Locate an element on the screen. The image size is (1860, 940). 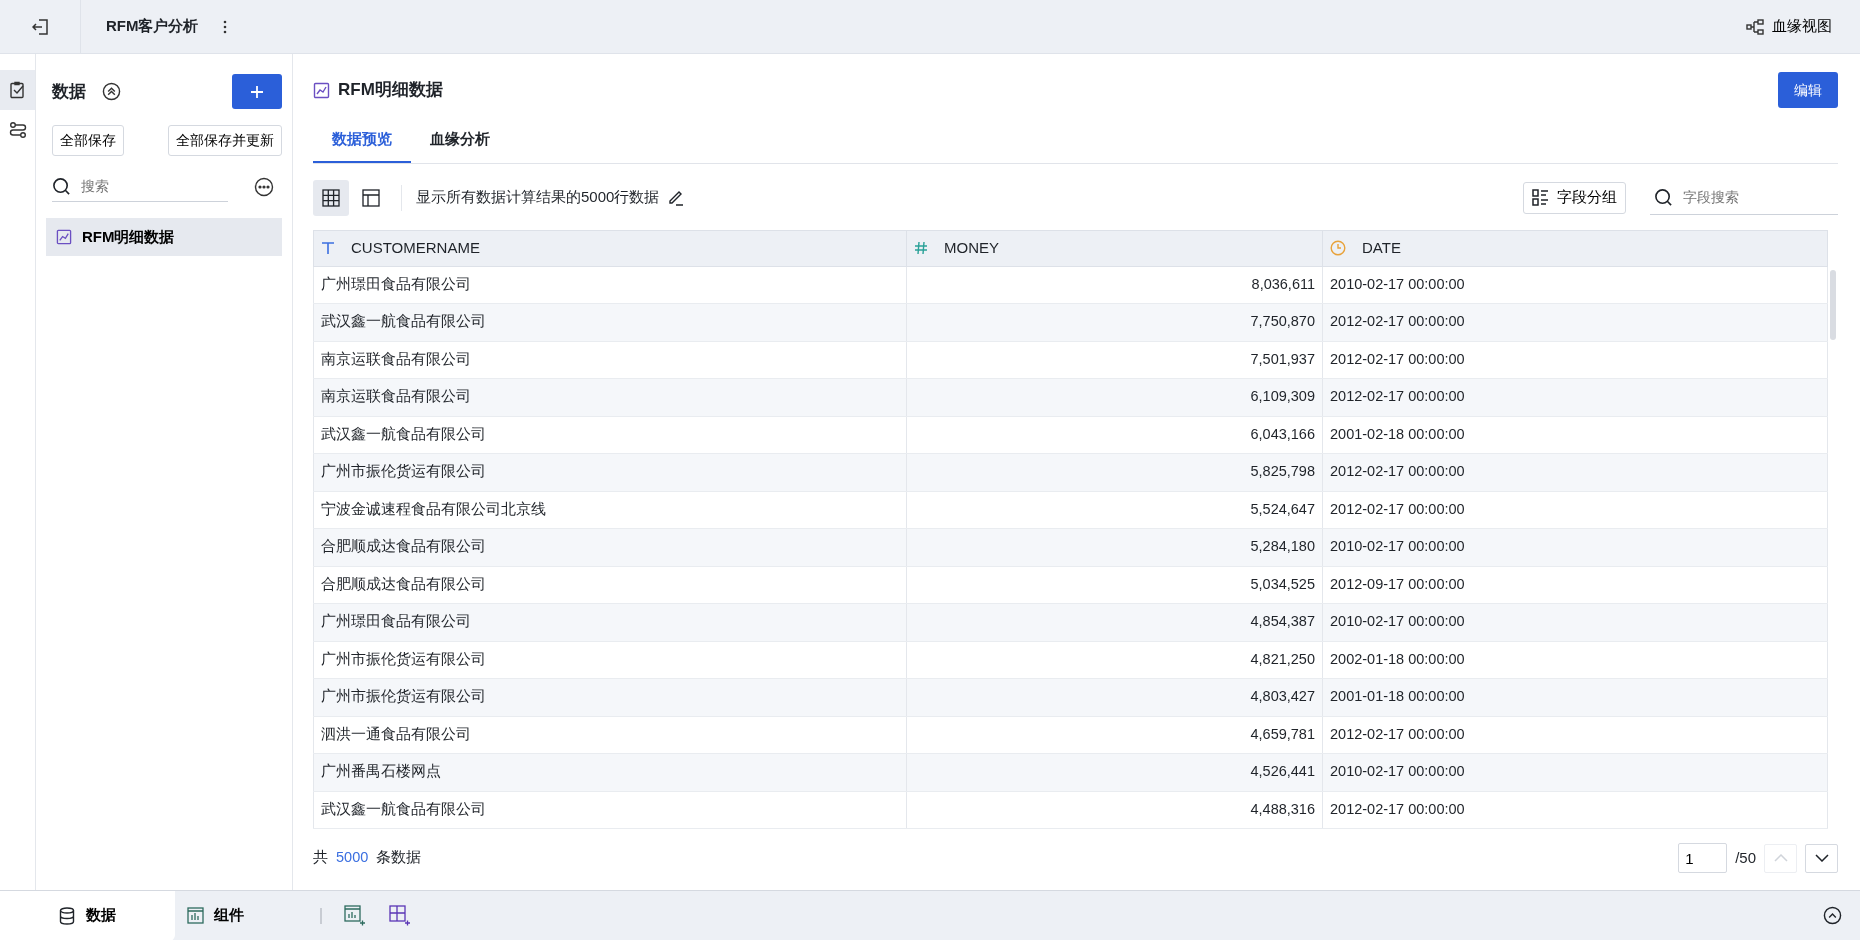
add-button is located at coordinates (257, 91).